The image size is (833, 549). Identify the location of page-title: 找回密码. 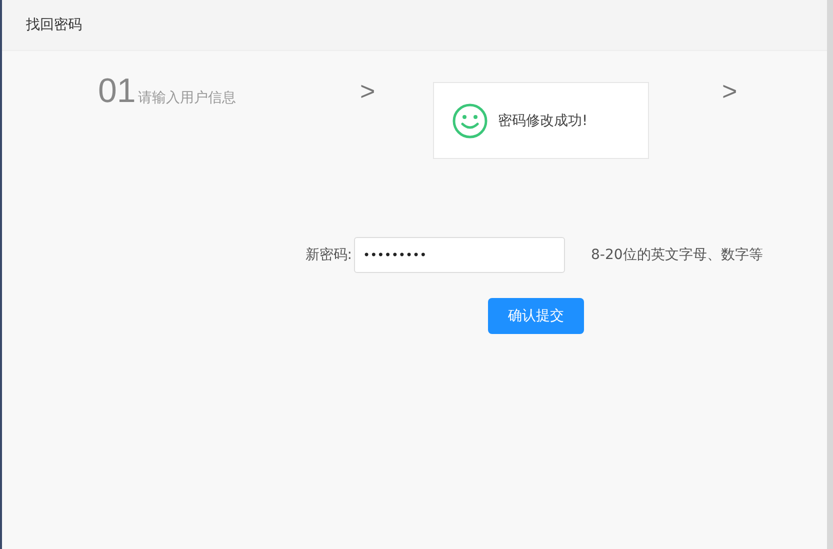
(54, 25).